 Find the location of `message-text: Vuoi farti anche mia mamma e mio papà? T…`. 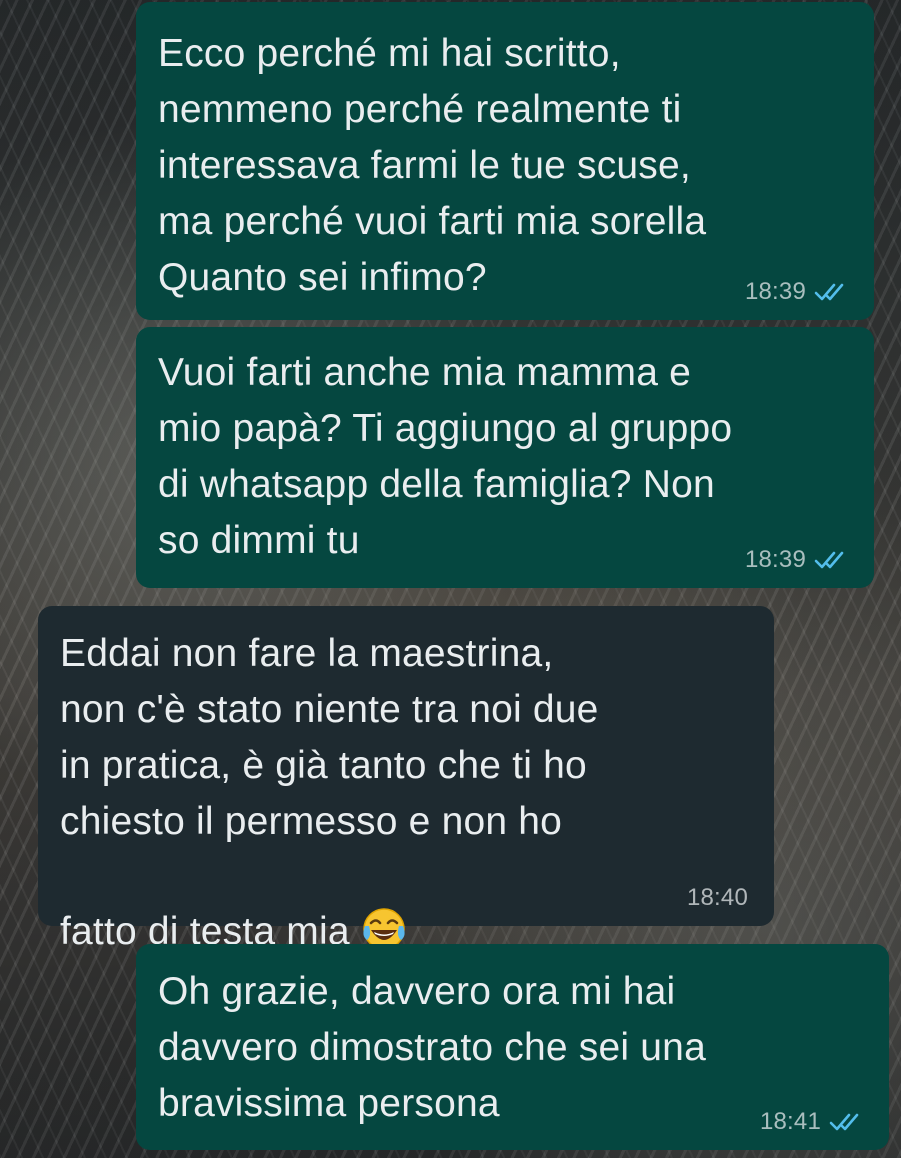

message-text: Vuoi farti anche mia mamma e mio papà? T… is located at coordinates (445, 456).